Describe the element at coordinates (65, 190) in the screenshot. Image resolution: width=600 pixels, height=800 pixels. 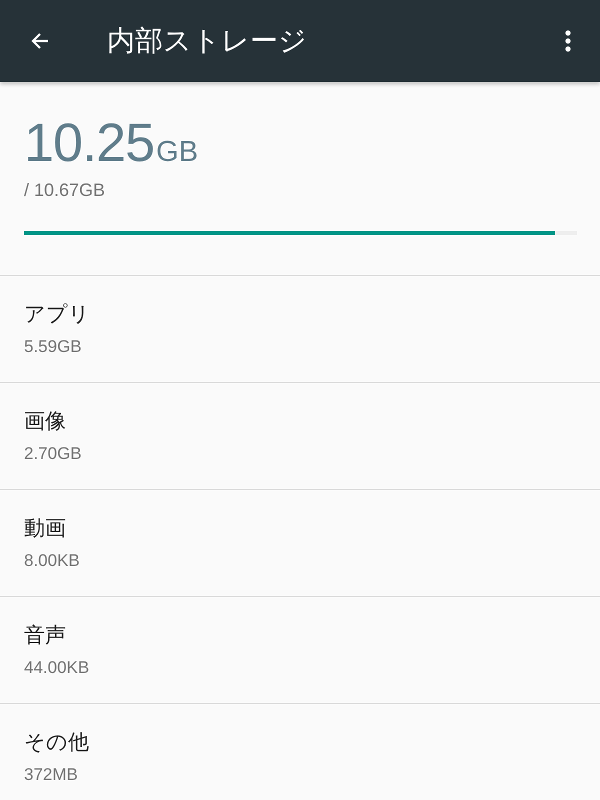
I see `total-storage-text: / 10.67GB` at that location.